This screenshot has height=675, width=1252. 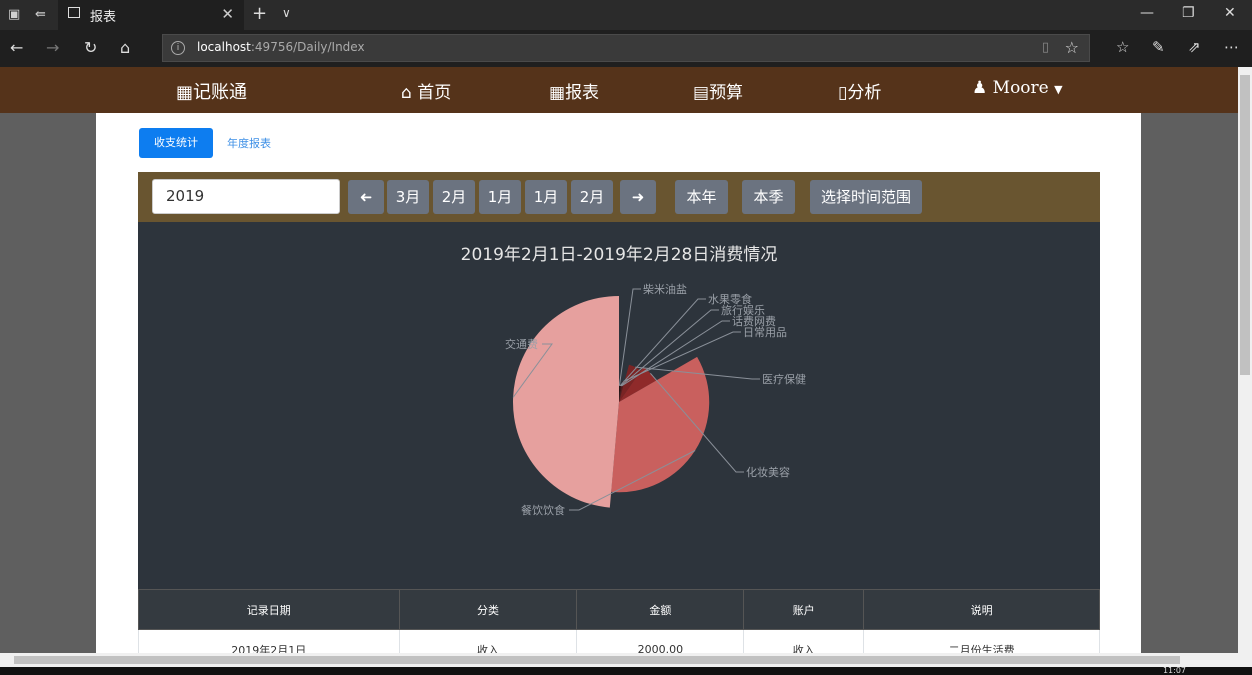 I want to click on vertical-scrollbar, so click(x=1245, y=360).